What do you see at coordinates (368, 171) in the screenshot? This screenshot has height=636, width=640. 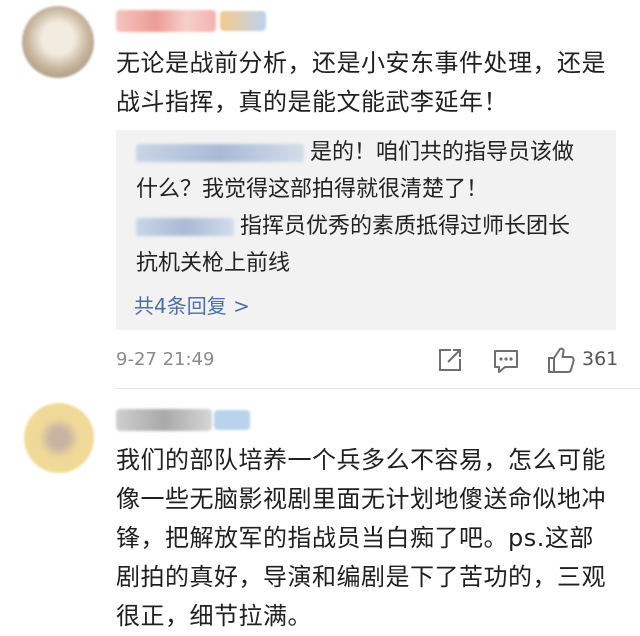 I see `reply-item: 是的！咱们共的指导员该做 什么？我觉得这部拍得就很清楚了！` at bounding box center [368, 171].